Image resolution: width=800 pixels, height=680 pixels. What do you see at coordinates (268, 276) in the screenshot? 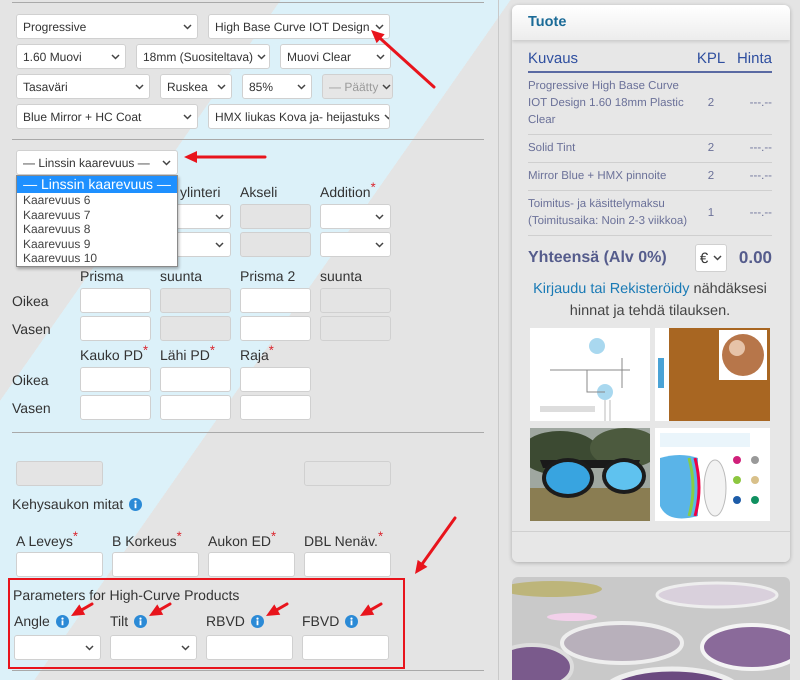
I see `column-header: Prisma 2` at bounding box center [268, 276].